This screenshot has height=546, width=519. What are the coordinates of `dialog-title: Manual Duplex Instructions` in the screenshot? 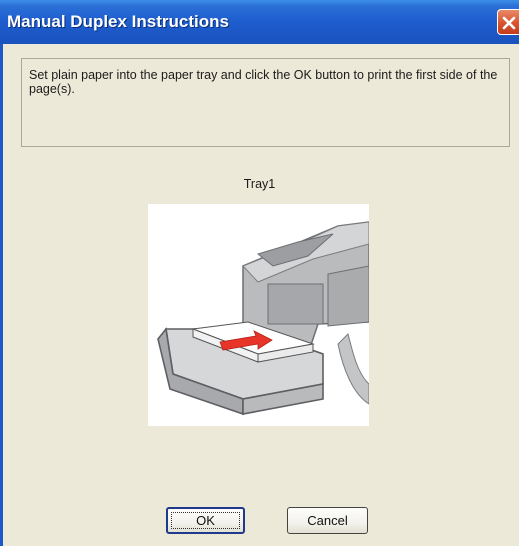 It's located at (118, 21).